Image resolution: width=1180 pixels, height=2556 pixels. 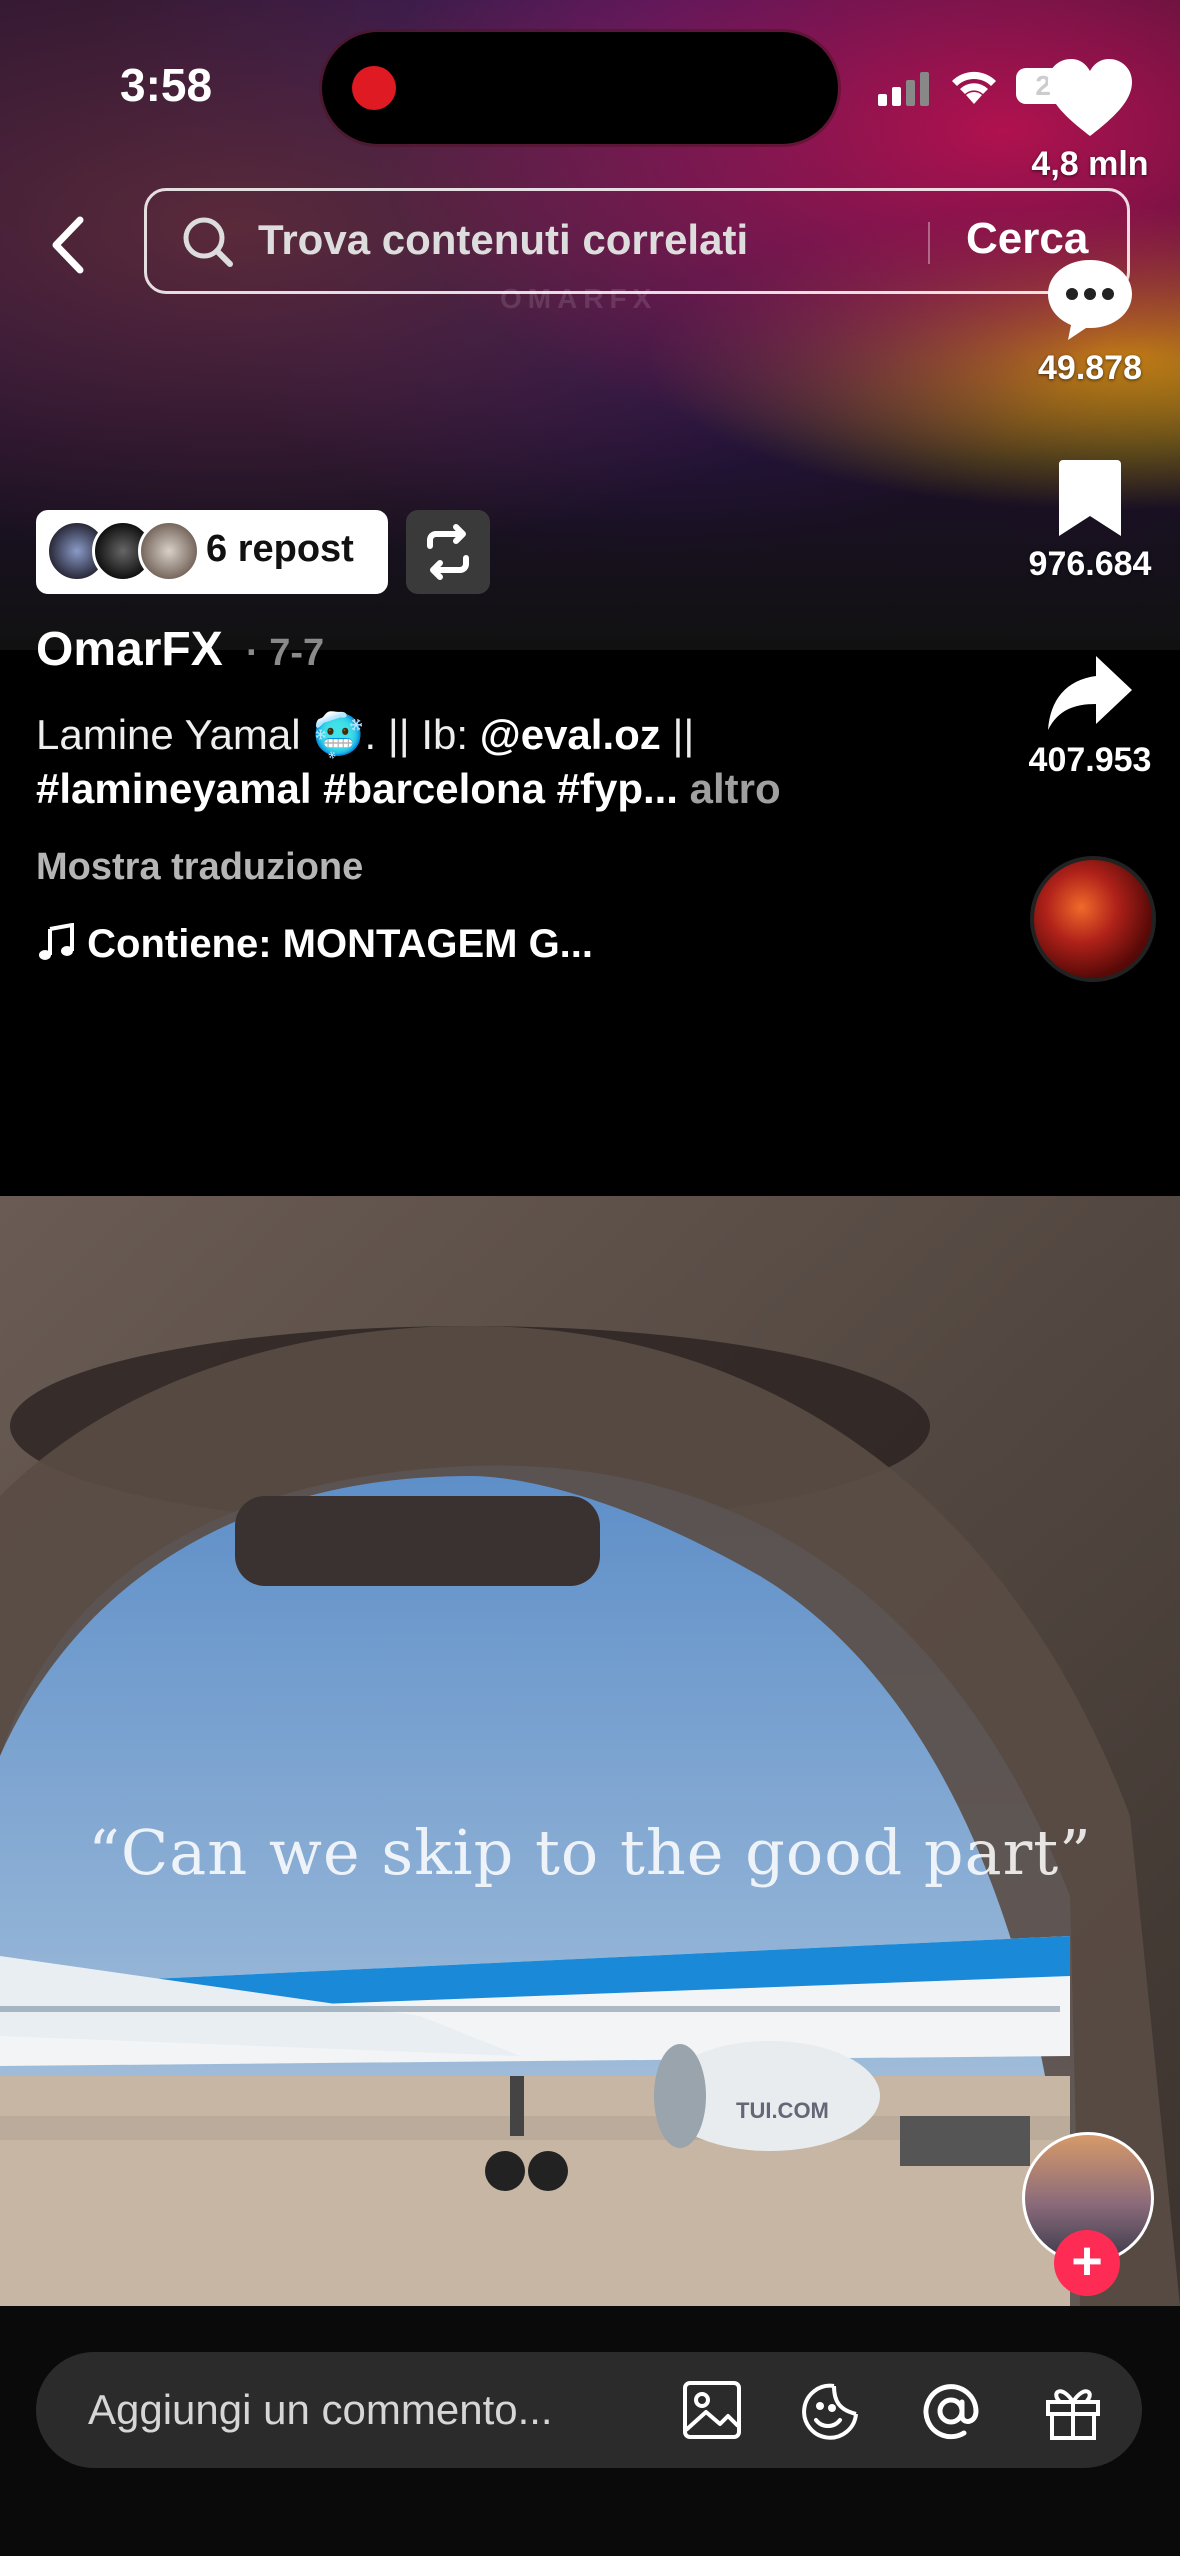 What do you see at coordinates (1090, 300) in the screenshot?
I see `comment-icon` at bounding box center [1090, 300].